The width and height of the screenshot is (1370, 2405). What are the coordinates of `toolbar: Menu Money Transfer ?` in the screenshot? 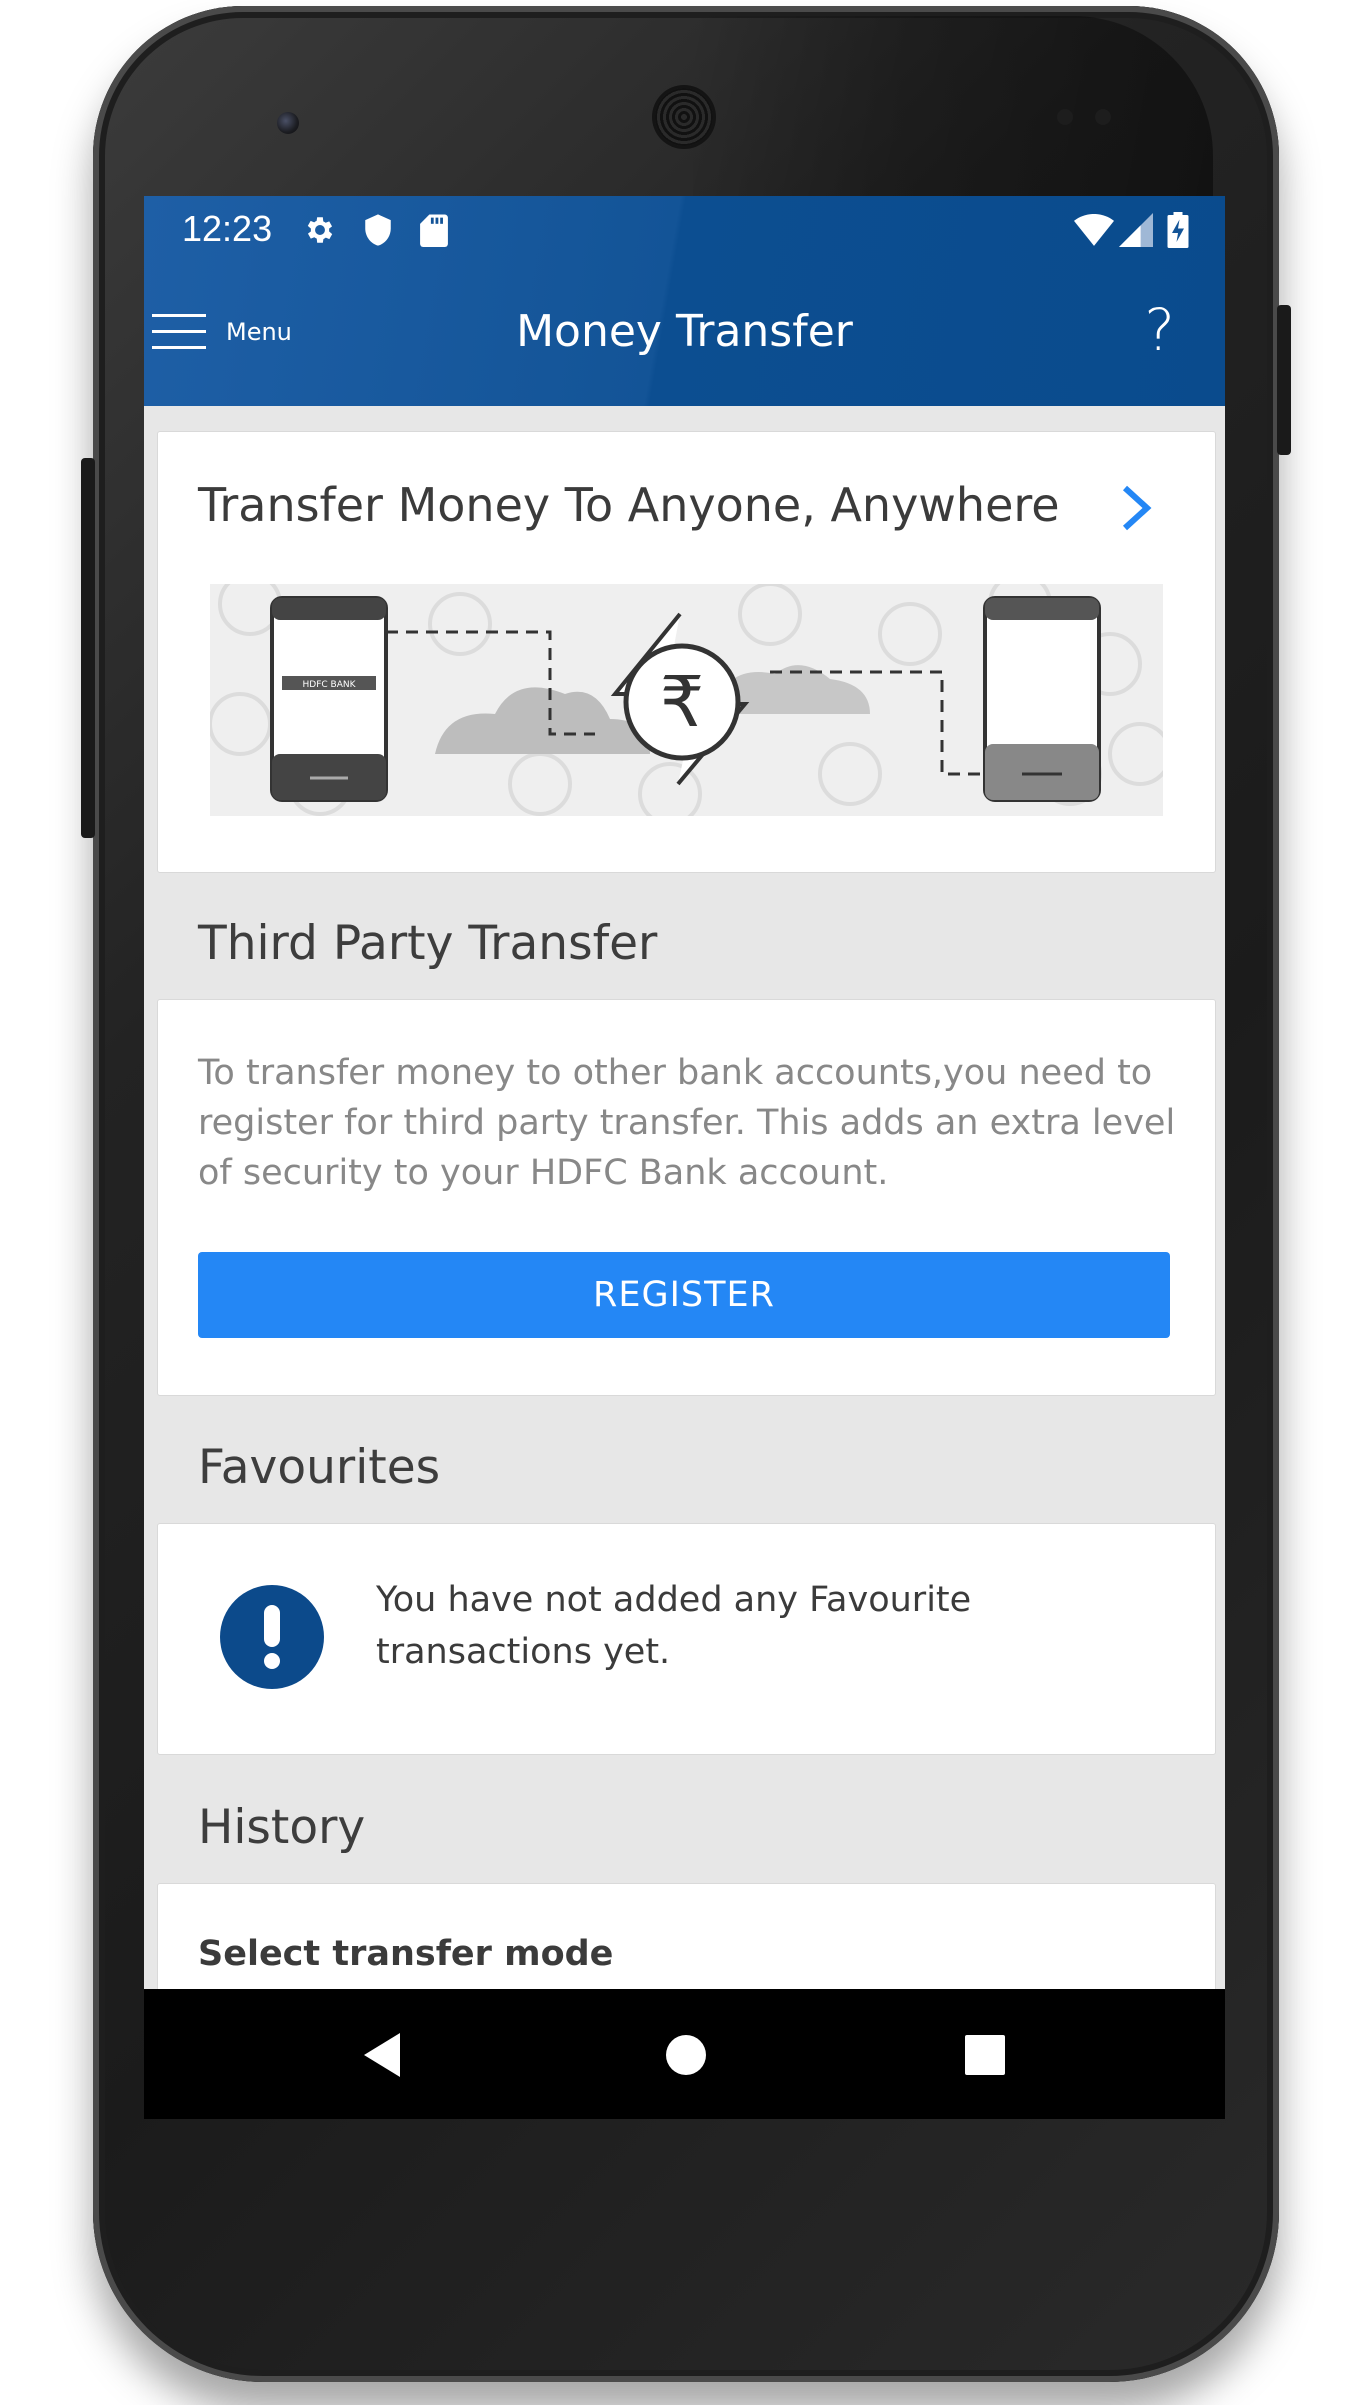 It's located at (684, 341).